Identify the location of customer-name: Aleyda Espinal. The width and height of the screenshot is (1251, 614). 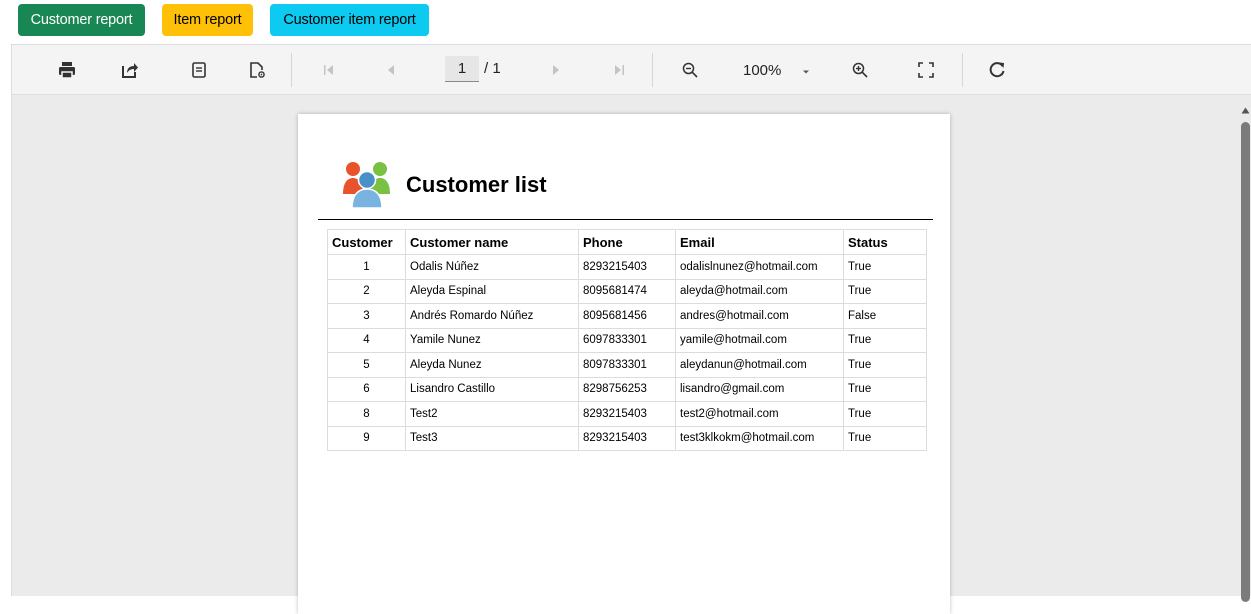
(492, 291).